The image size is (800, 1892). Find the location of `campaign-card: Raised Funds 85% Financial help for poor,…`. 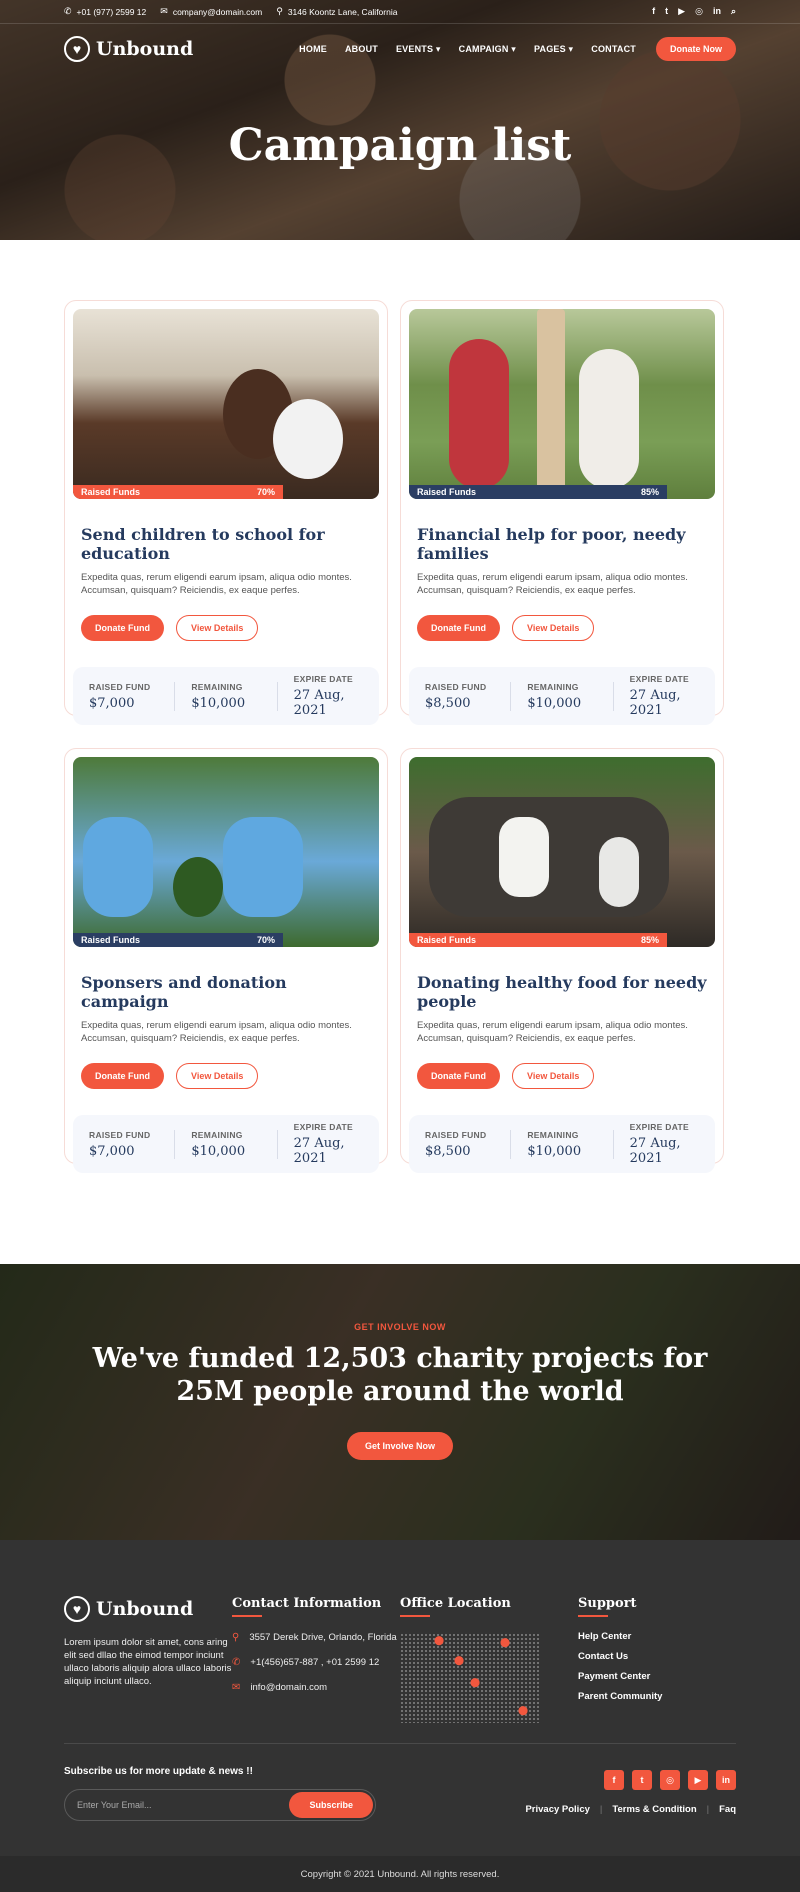

campaign-card: Raised Funds 85% Financial help for poor,… is located at coordinates (562, 512).